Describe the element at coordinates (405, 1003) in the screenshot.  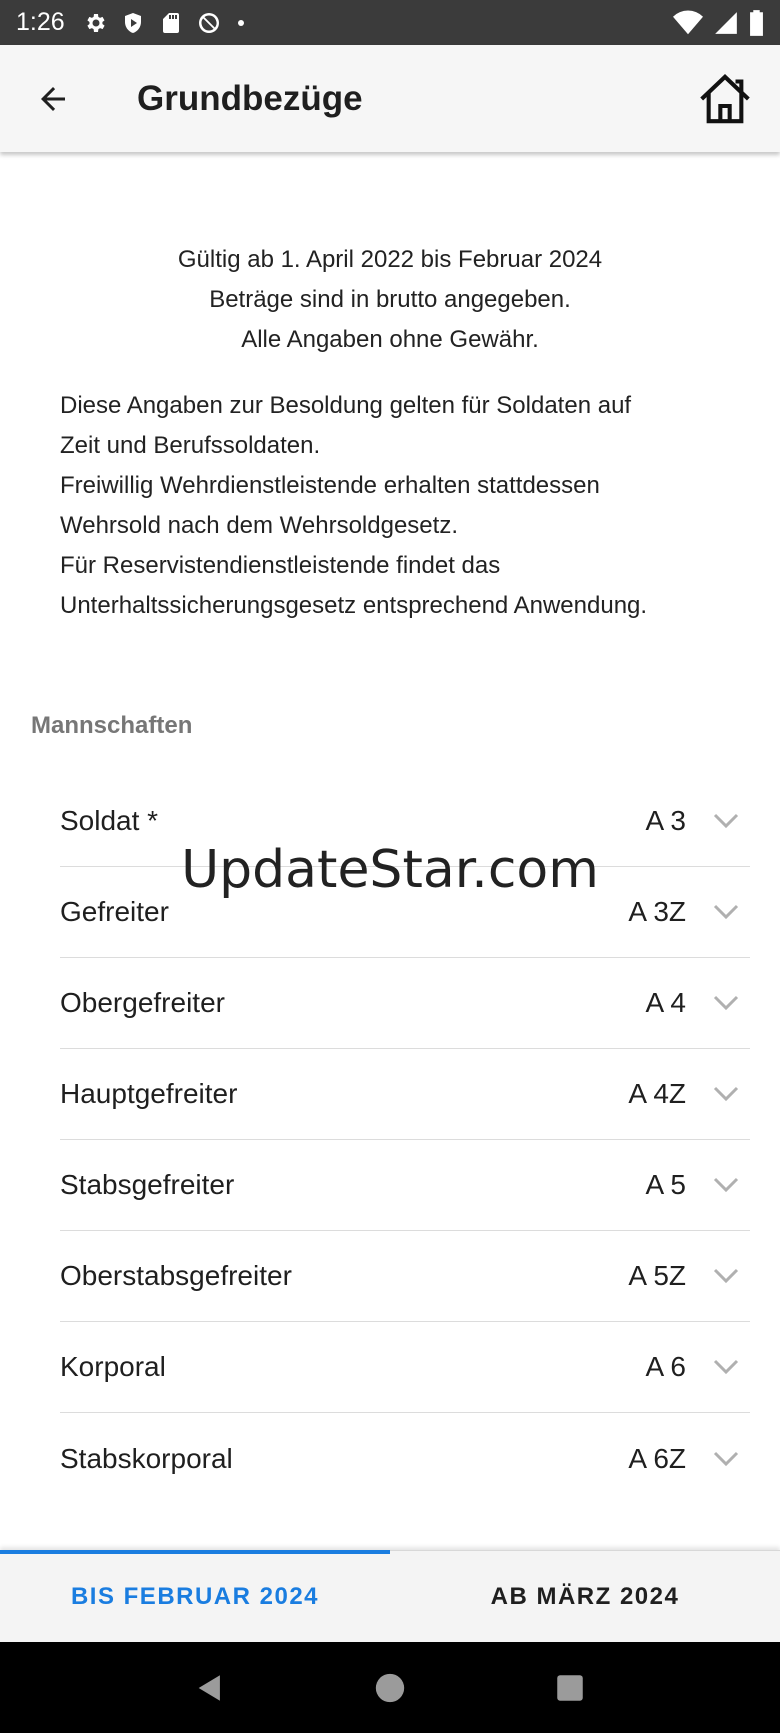
I see `grade-row: Obergefreiter A 4` at that location.